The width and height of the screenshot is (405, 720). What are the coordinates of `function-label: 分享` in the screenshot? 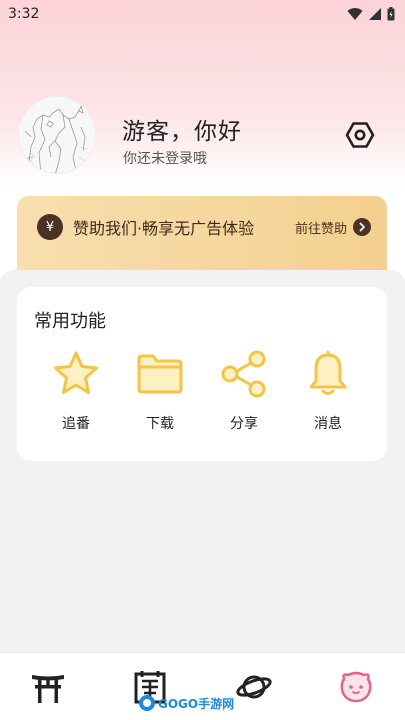 It's located at (244, 424).